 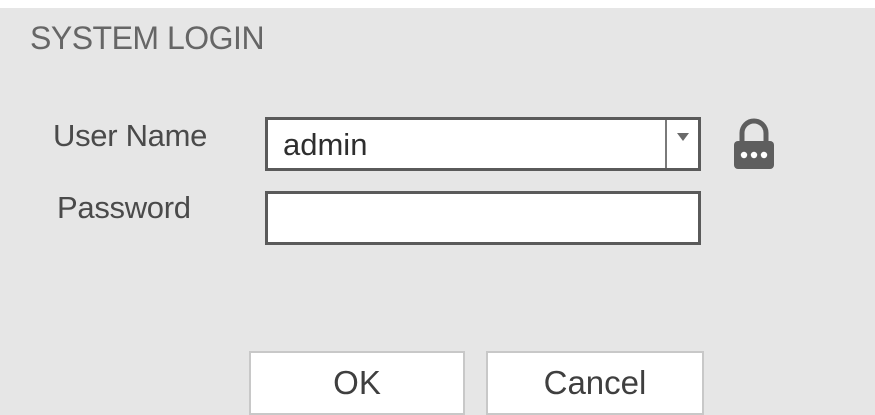 What do you see at coordinates (754, 144) in the screenshot?
I see `lock-icon` at bounding box center [754, 144].